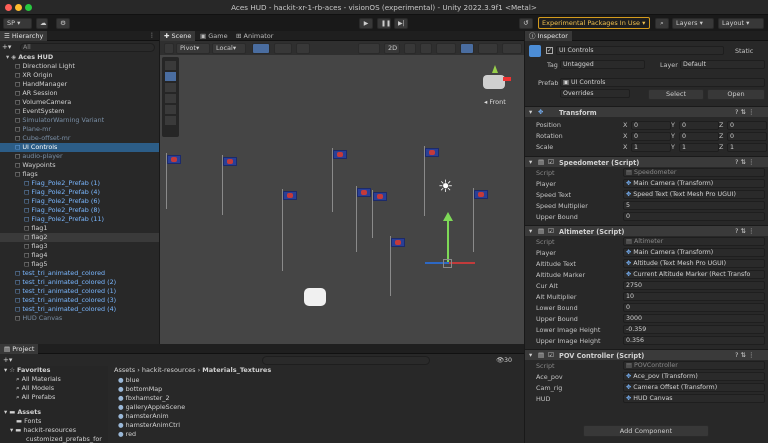  Describe the element at coordinates (488, 48) in the screenshot. I see `camera-settings-icon` at that location.